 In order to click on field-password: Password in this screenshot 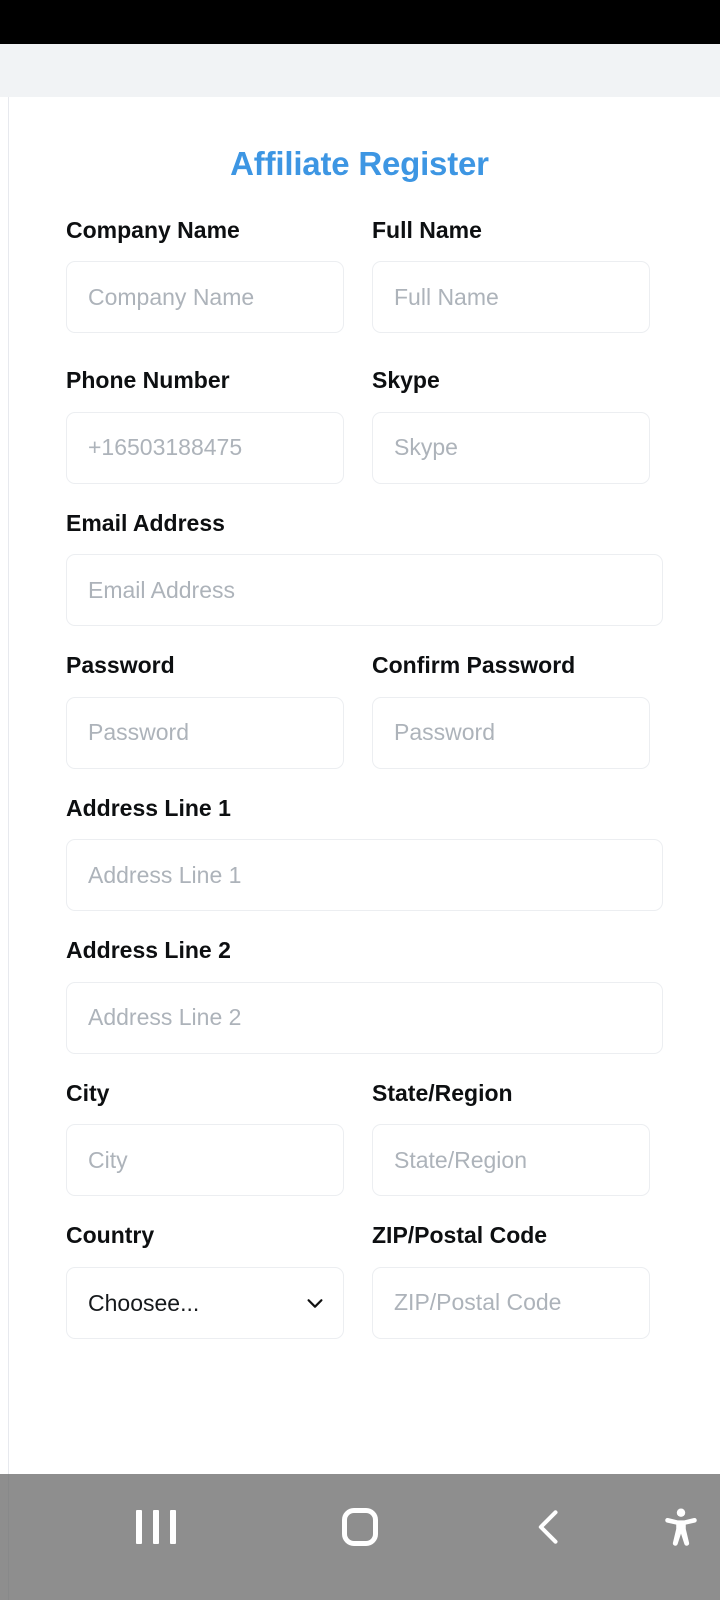, I will do `click(205, 710)`.